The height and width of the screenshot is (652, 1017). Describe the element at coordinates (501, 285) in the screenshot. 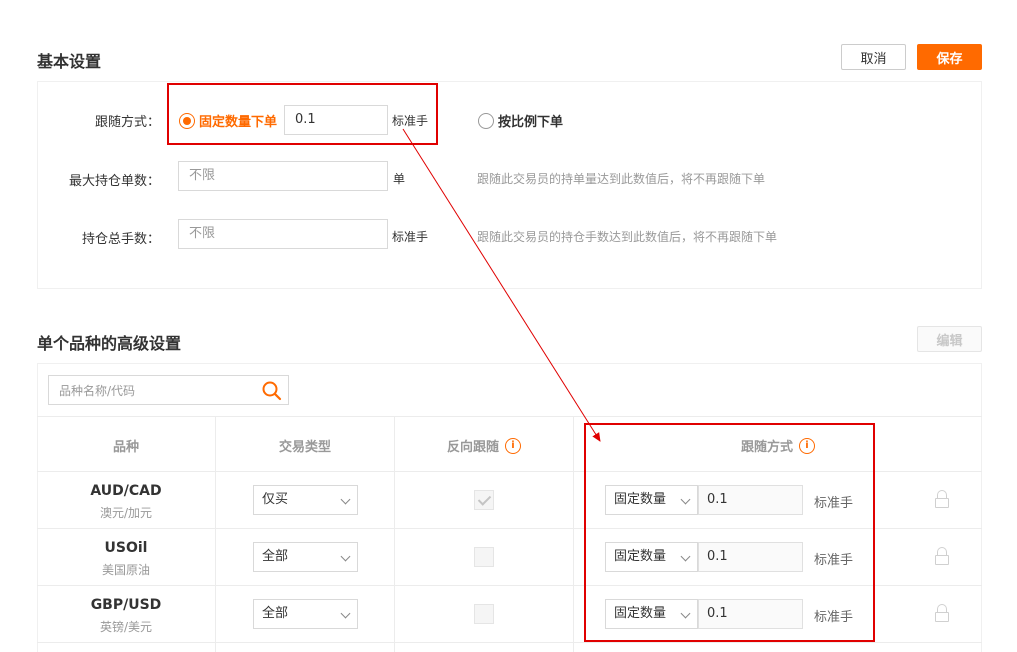

I see `annotation-arrow` at that location.